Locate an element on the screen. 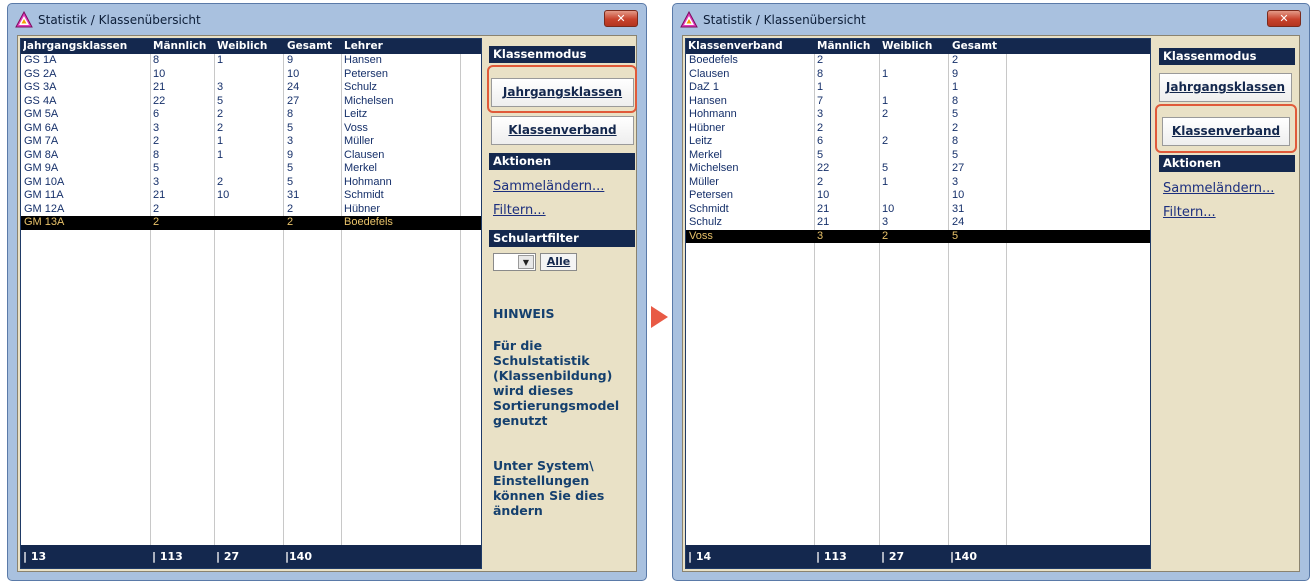 Image resolution: width=1313 pixels, height=584 pixels. section-schulartfilter: Schulartfilter is located at coordinates (562, 238).